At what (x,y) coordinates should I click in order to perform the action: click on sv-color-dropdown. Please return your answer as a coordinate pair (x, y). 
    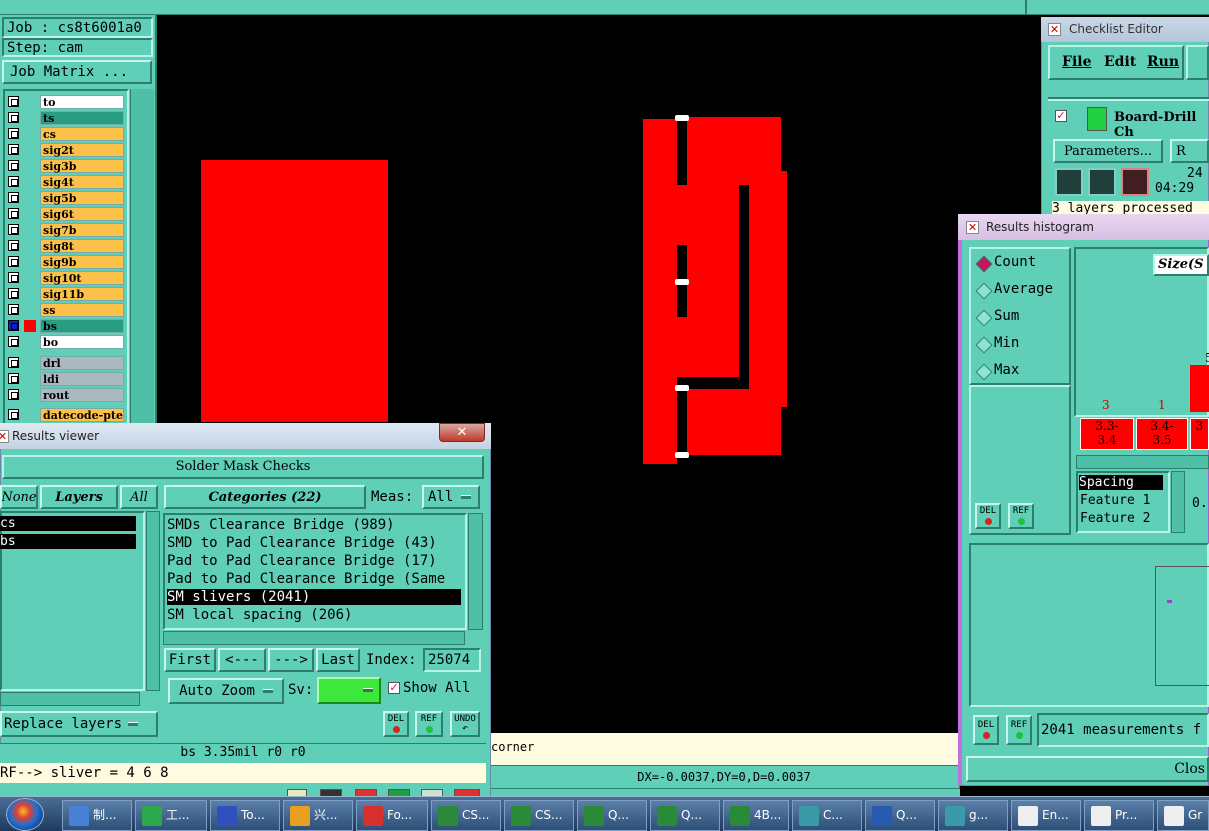
    Looking at the image, I should click on (349, 690).